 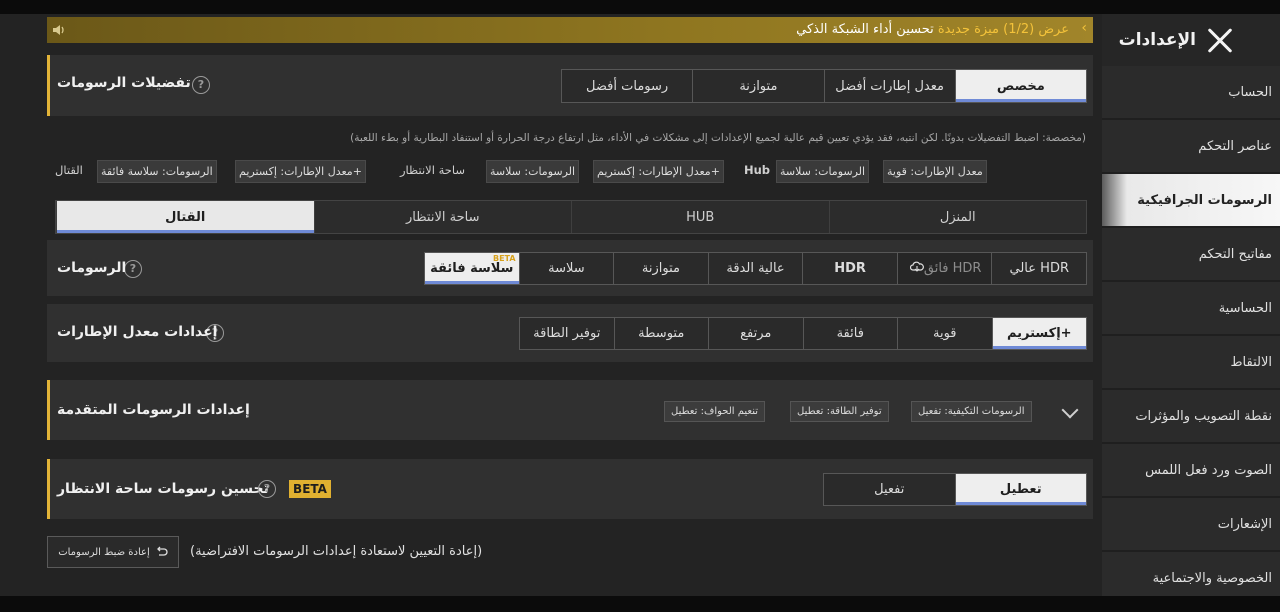 What do you see at coordinates (533, 171) in the screenshot?
I see `lobby-gfx-chip: الرسومات: سلاسة` at bounding box center [533, 171].